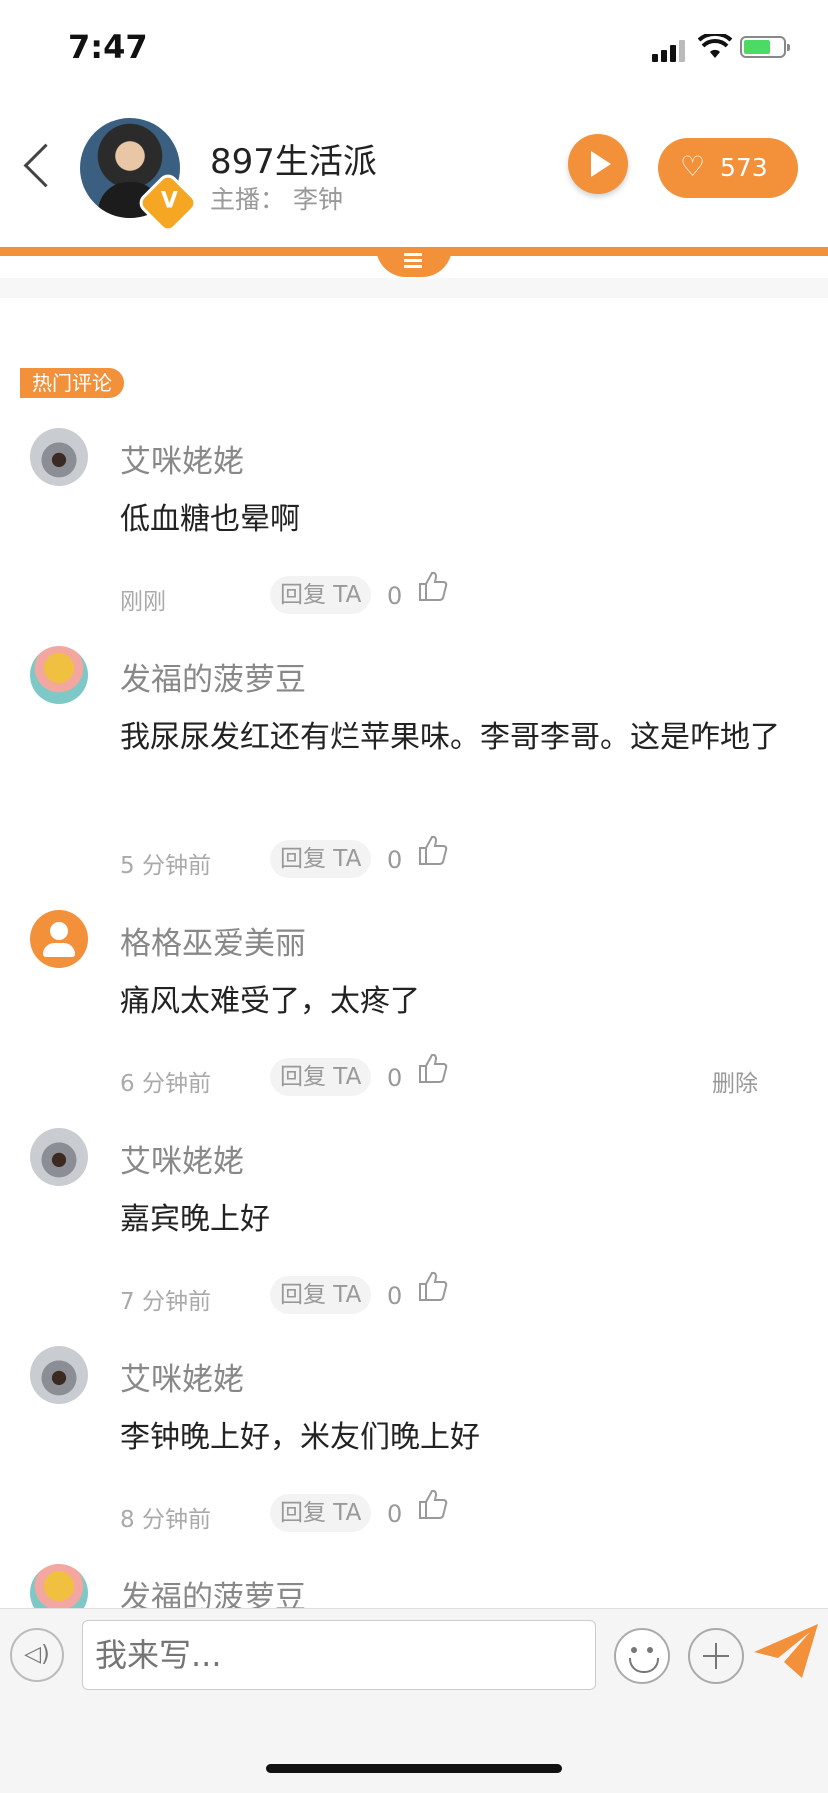  Describe the element at coordinates (716, 1656) in the screenshot. I see `add-attachment-icon` at that location.